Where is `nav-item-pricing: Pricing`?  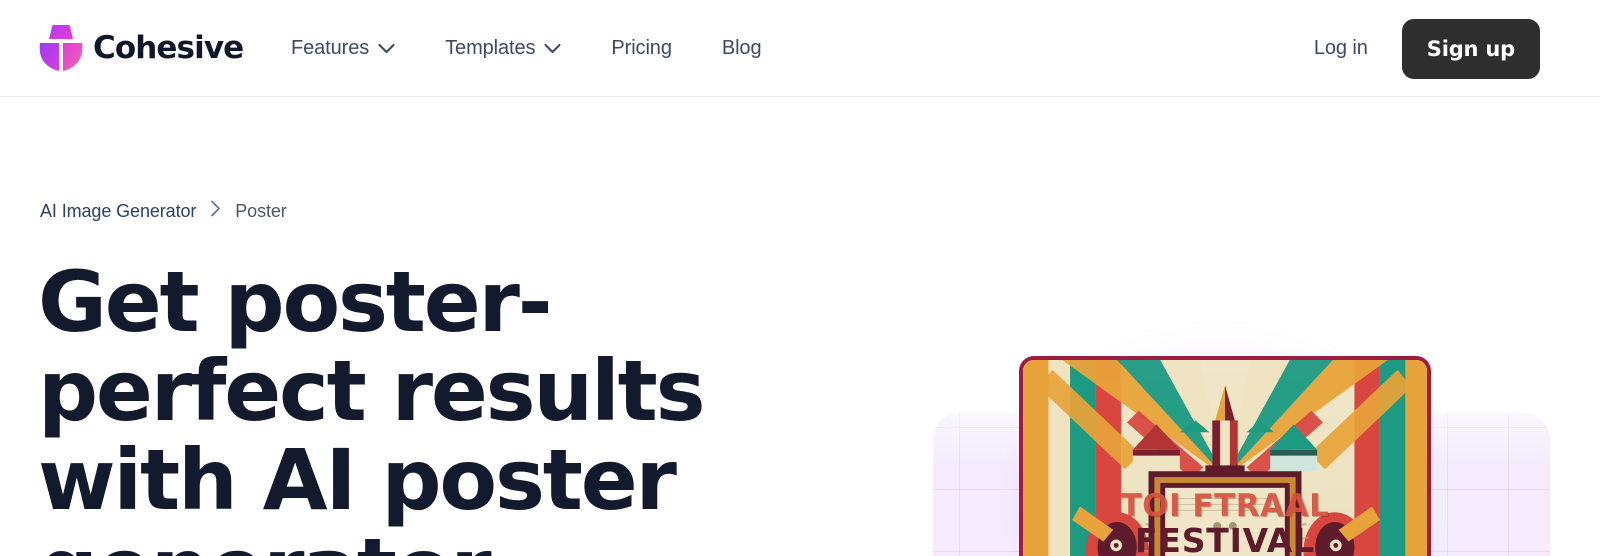 nav-item-pricing: Pricing is located at coordinates (641, 48).